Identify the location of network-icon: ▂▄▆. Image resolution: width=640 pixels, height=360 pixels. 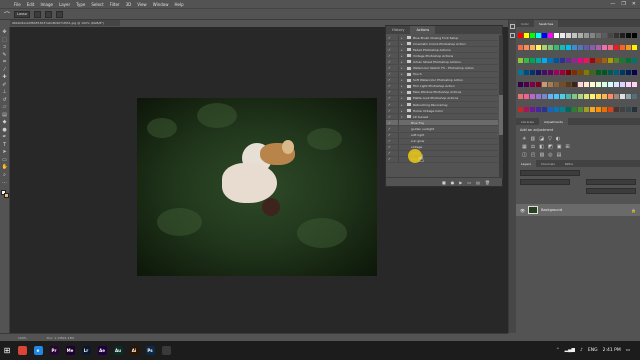
(570, 350).